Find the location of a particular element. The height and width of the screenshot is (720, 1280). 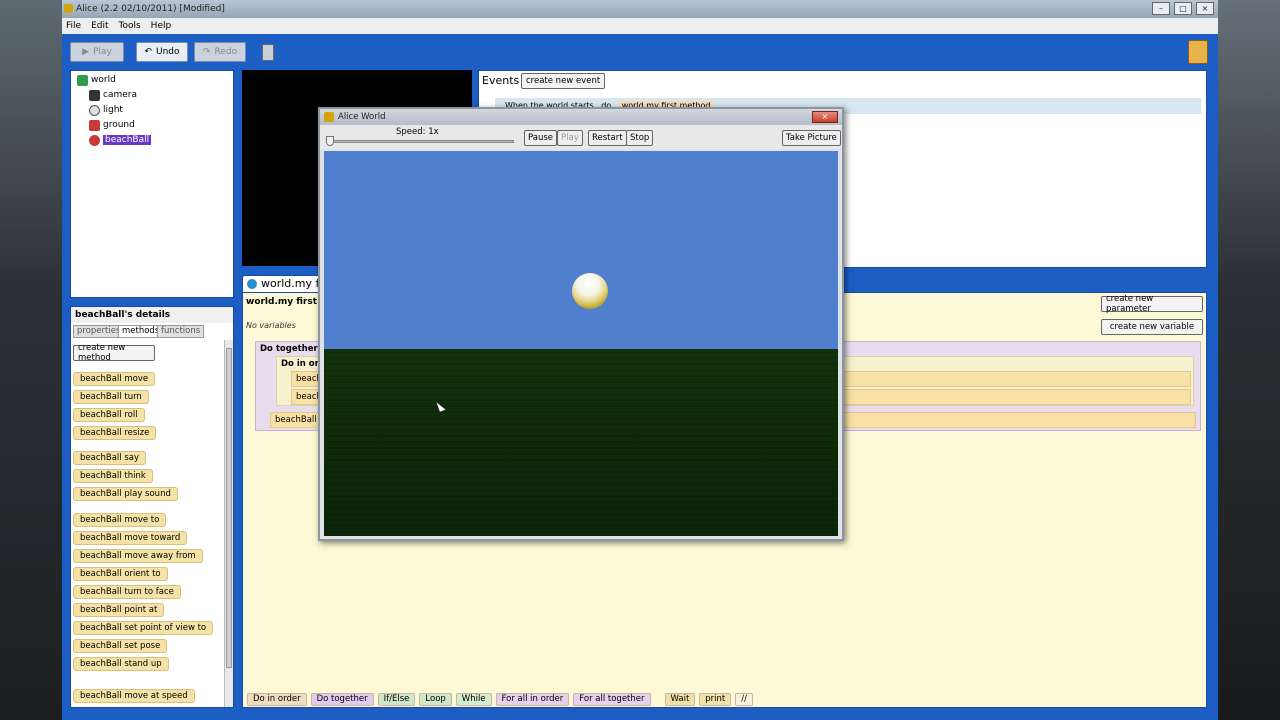

methods-scrollbar is located at coordinates (228, 523).